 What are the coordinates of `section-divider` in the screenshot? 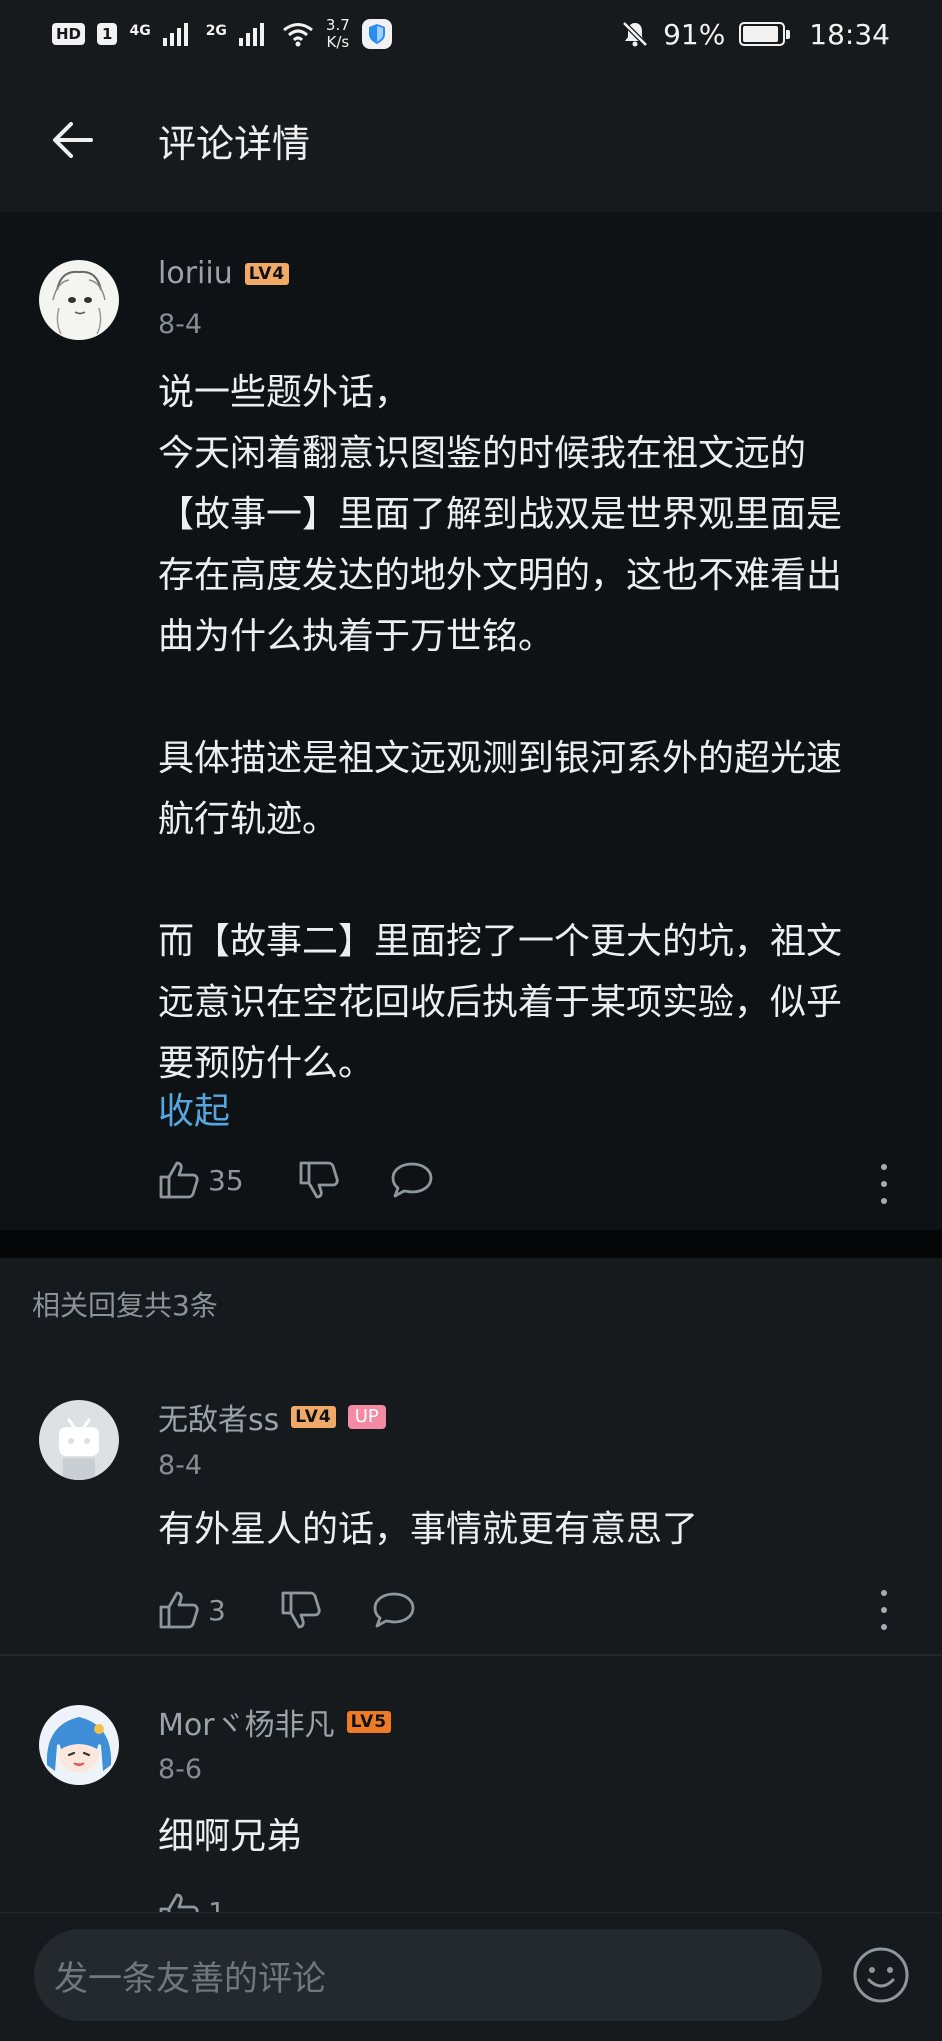 It's located at (471, 1244).